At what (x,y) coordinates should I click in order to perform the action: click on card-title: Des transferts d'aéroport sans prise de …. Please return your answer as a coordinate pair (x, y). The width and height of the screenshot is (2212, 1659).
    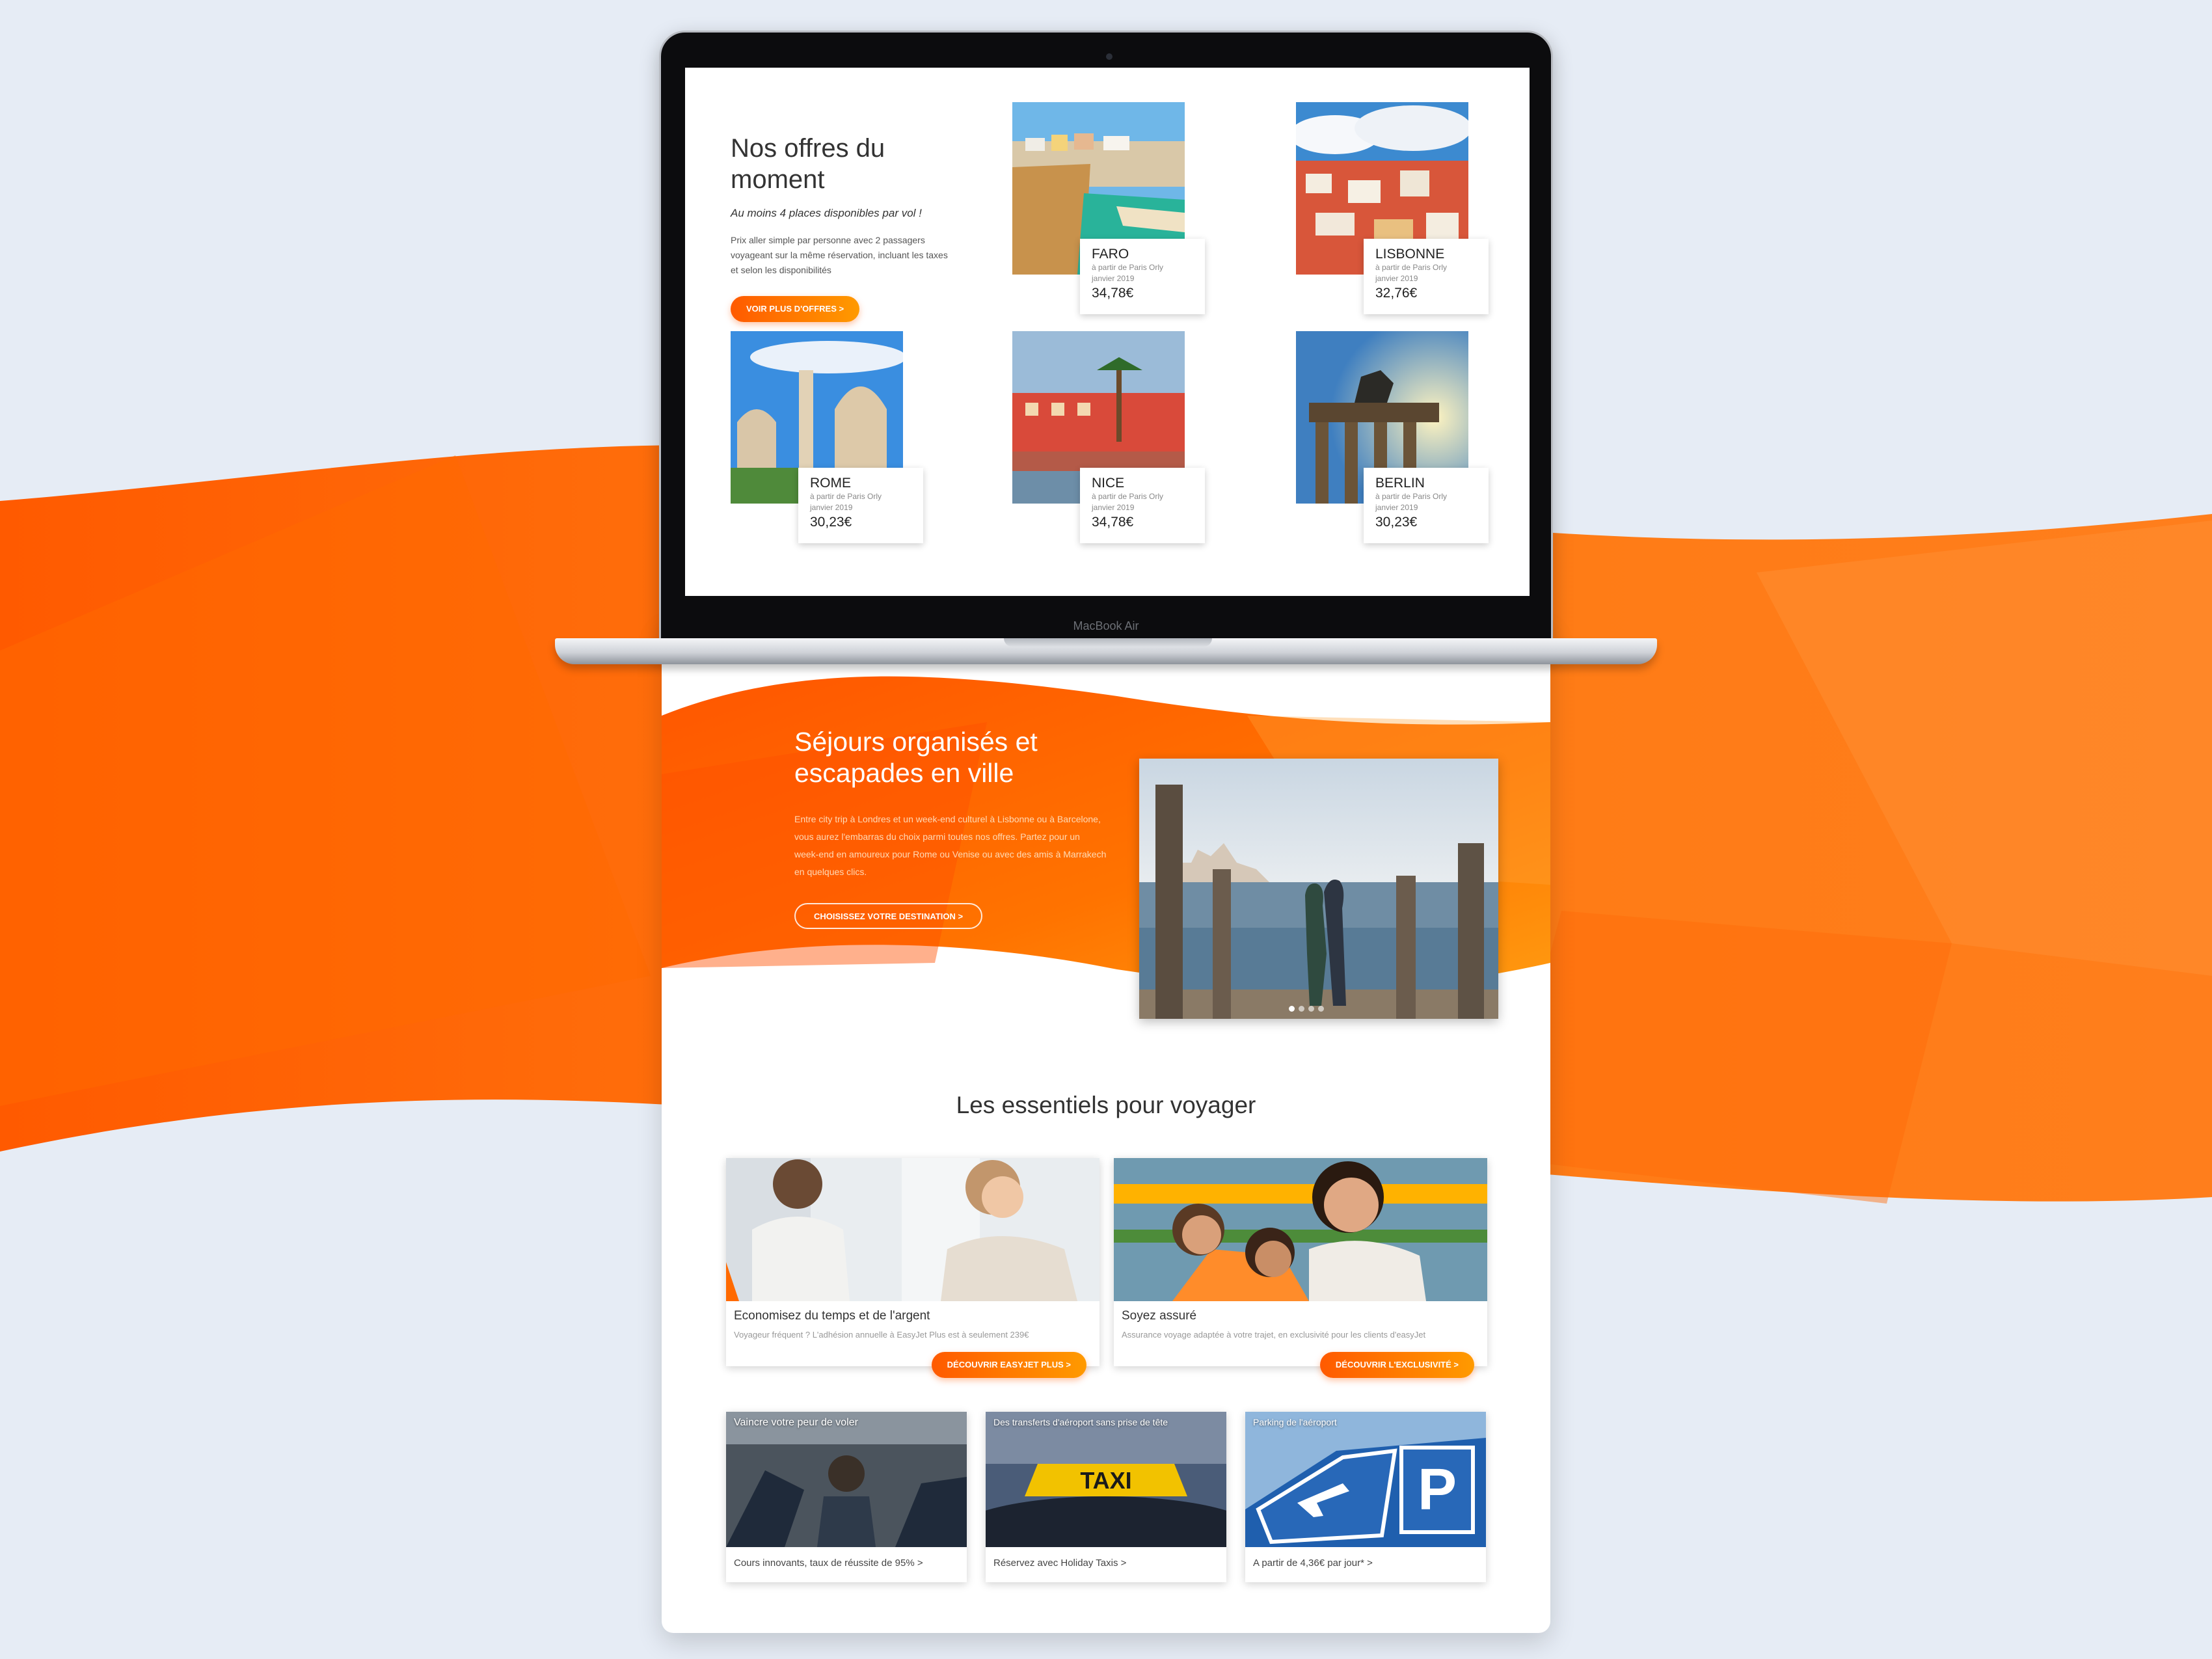
    Looking at the image, I should click on (1081, 1422).